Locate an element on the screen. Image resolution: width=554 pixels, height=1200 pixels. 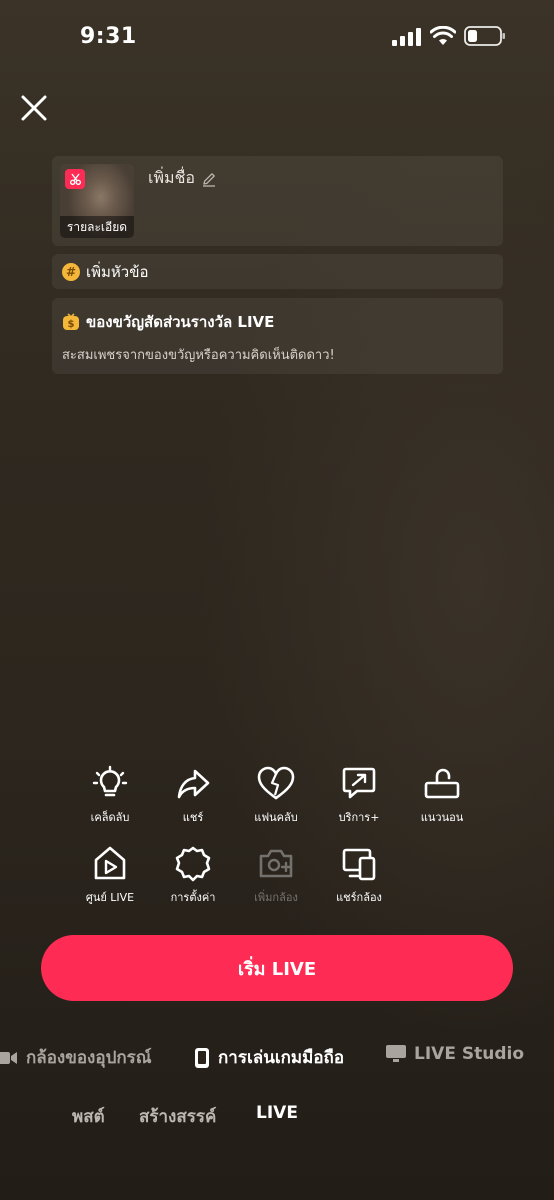
gift-coin-icon: $ is located at coordinates (71, 321).